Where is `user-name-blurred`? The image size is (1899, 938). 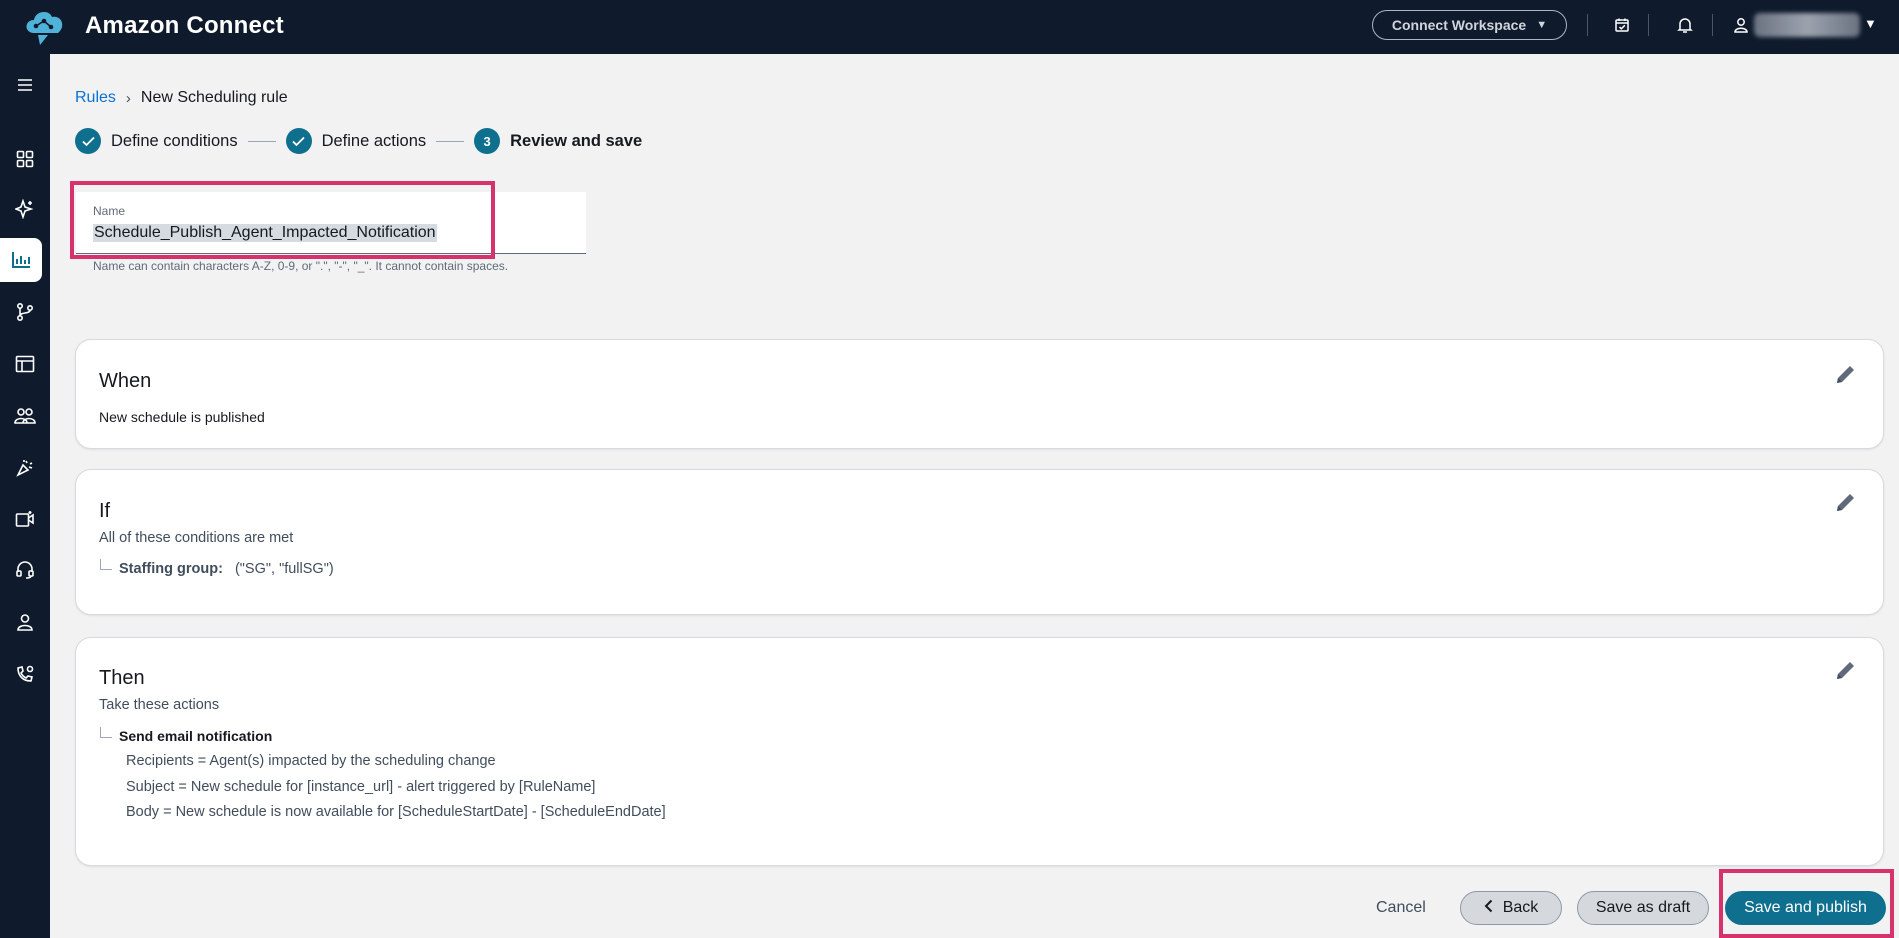
user-name-blurred is located at coordinates (1807, 25).